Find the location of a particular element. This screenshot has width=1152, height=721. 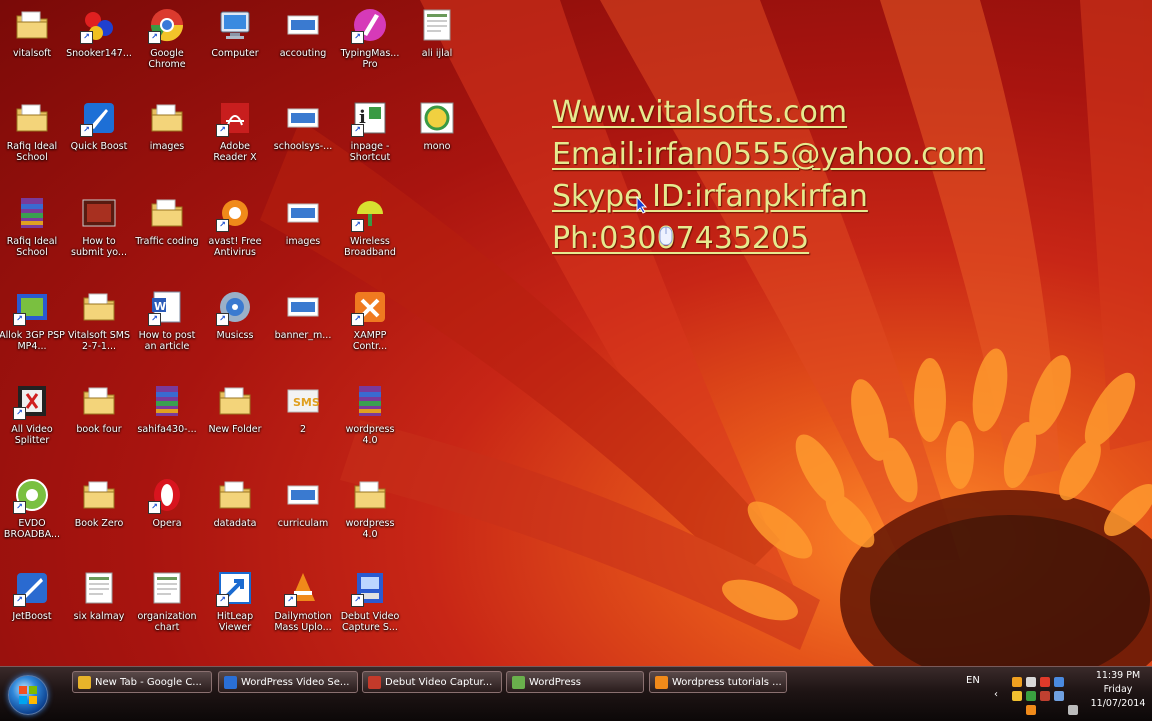

desktop-icon: Computer is located at coordinates (235, 45).